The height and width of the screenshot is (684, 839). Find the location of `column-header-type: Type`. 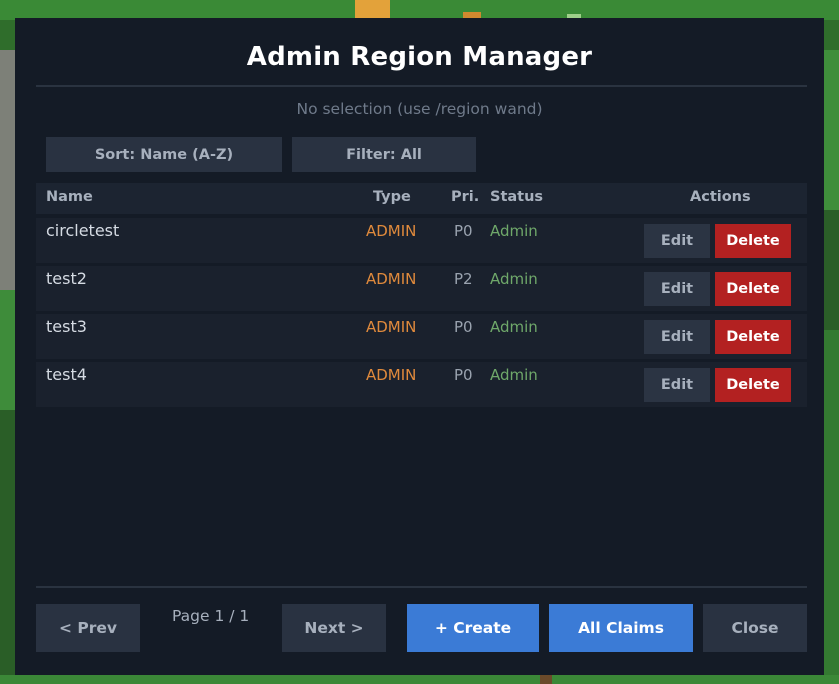

column-header-type: Type is located at coordinates (392, 197).